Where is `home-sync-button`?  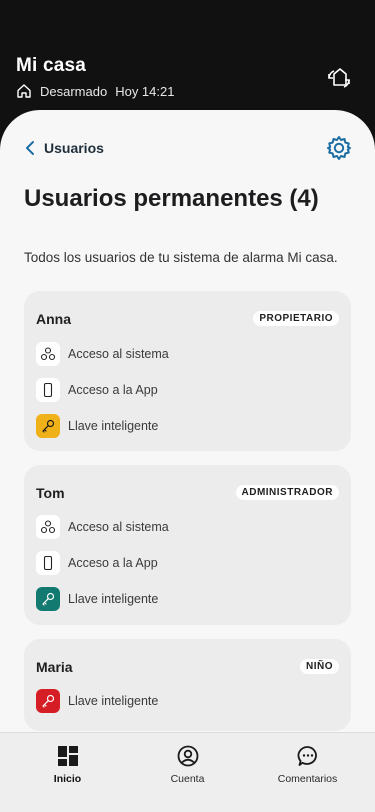 home-sync-button is located at coordinates (339, 78).